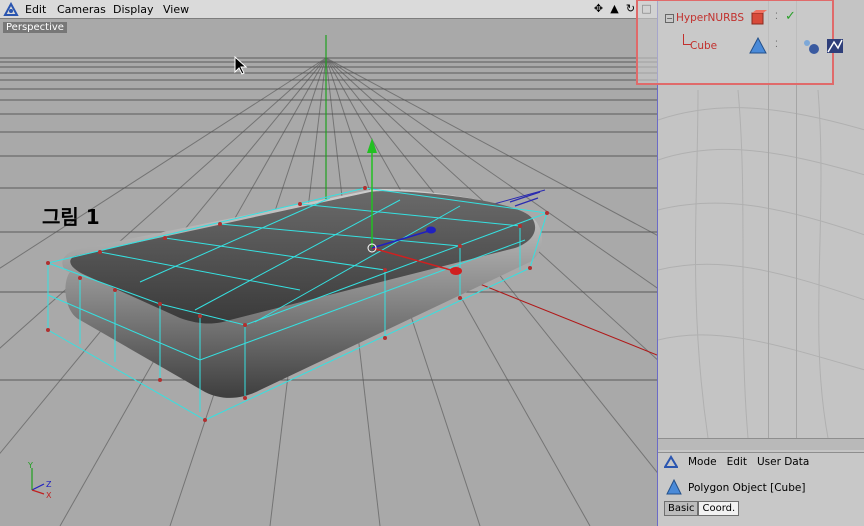 The height and width of the screenshot is (526, 864). What do you see at coordinates (669, 18) in the screenshot?
I see `collapse-toggle: −` at bounding box center [669, 18].